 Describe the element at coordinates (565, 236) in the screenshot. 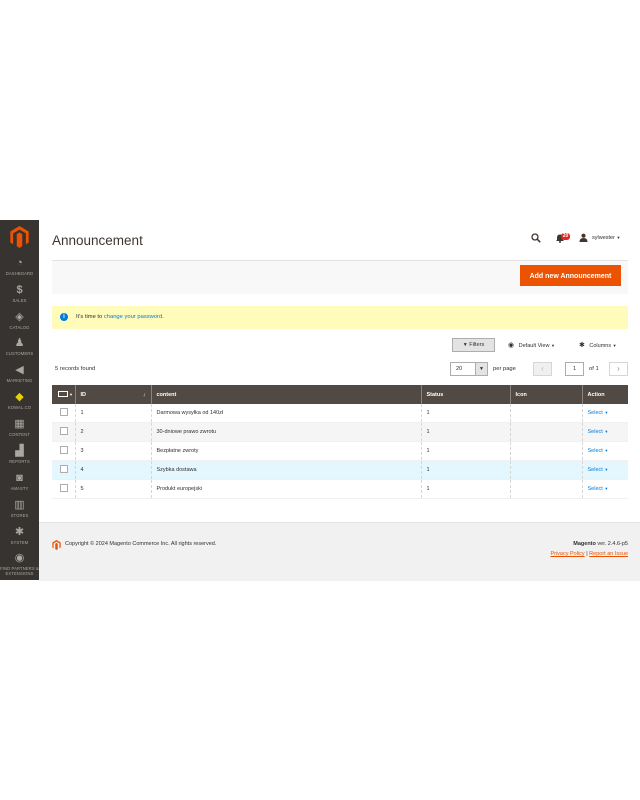

I see `notification-count-badge: 20` at that location.